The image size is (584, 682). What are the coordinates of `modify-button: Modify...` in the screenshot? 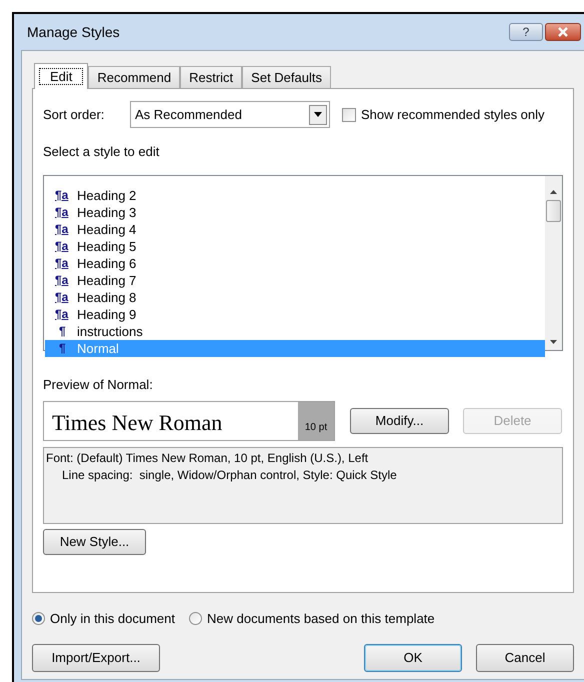 It's located at (399, 421).